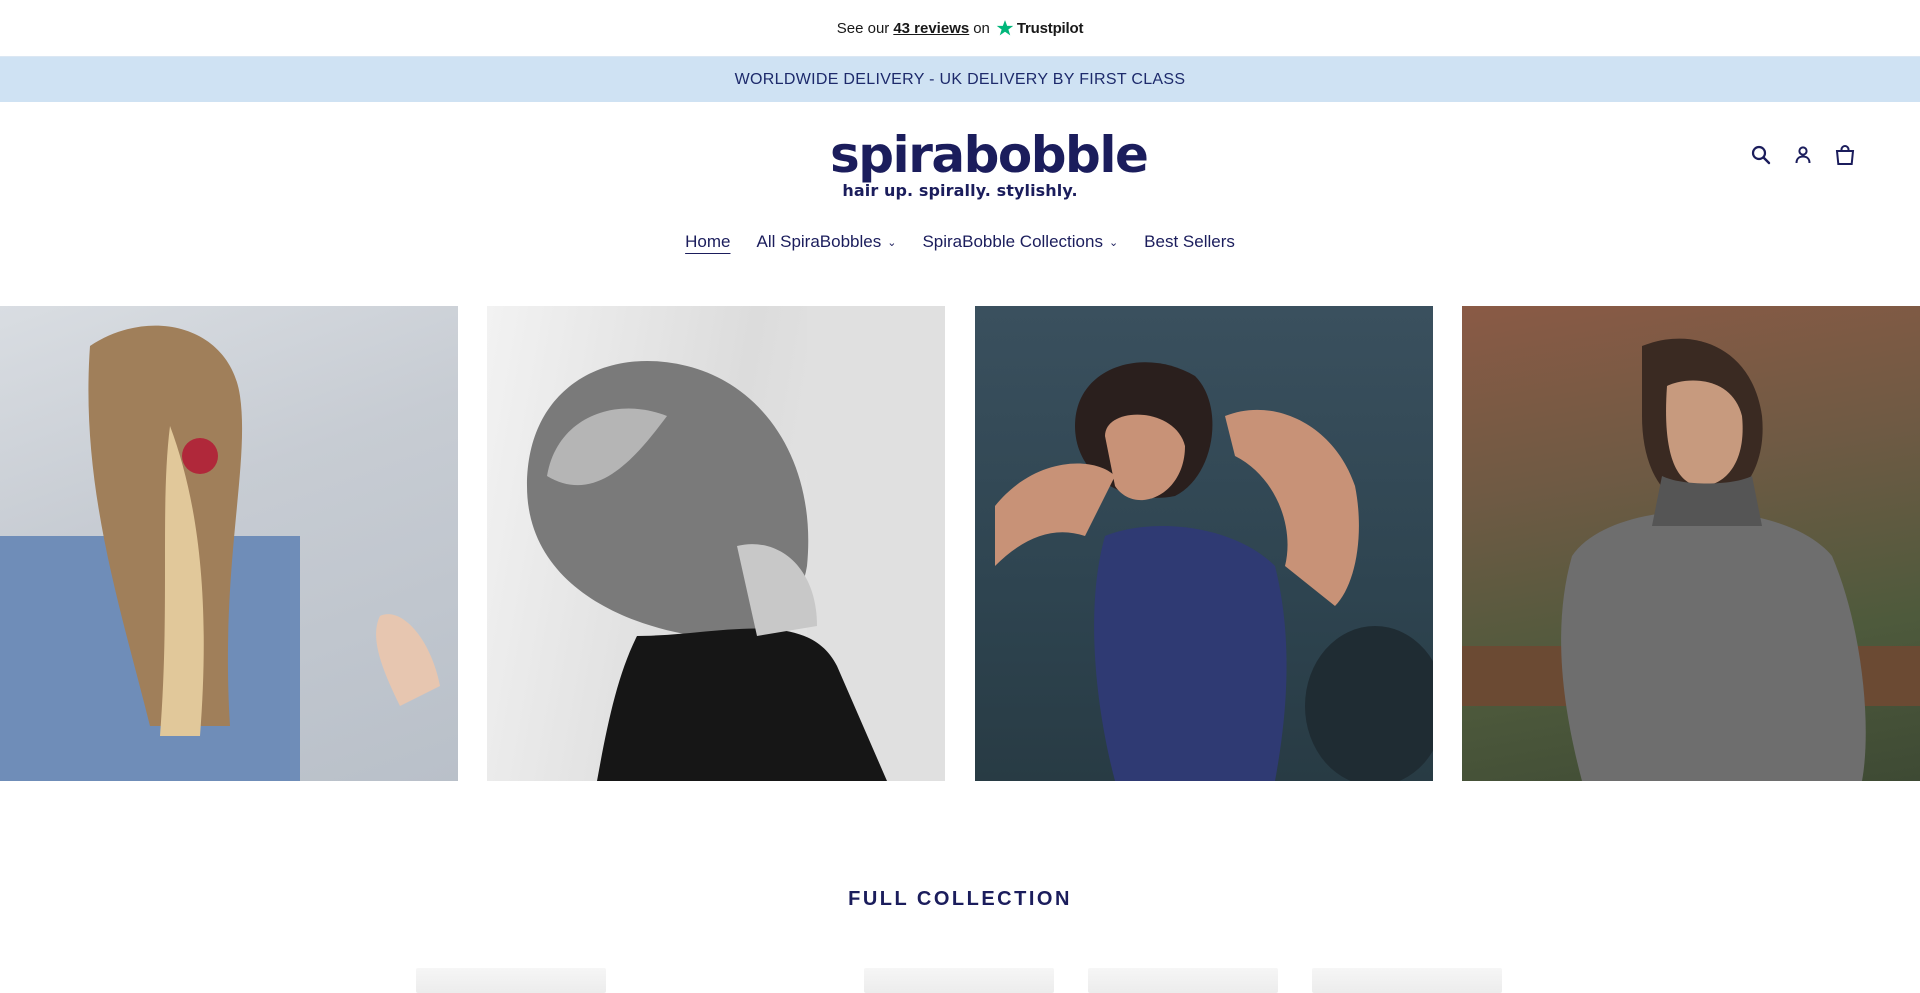 This screenshot has height=993, width=1920. I want to click on trustpilot-suffix: on, so click(981, 28).